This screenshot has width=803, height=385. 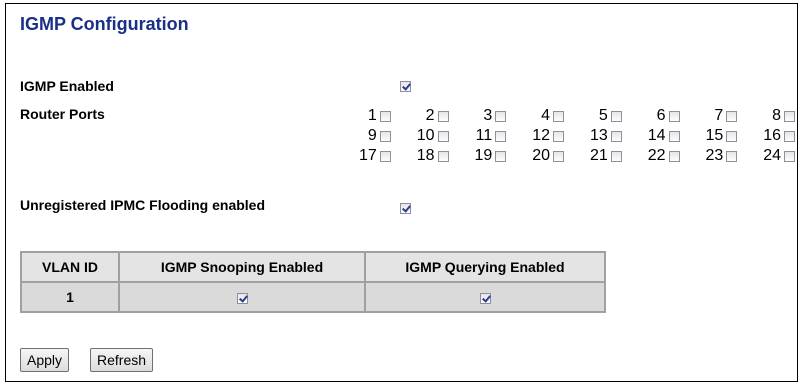 What do you see at coordinates (362, 136) in the screenshot?
I see `router-port: 9` at bounding box center [362, 136].